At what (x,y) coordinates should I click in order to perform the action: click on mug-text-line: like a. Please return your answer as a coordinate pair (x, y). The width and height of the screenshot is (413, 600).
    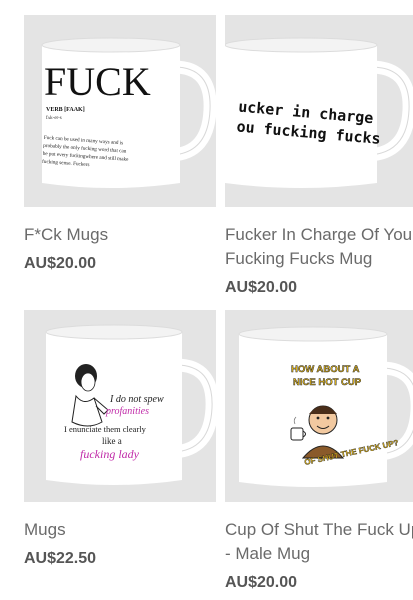
    Looking at the image, I should click on (112, 441).